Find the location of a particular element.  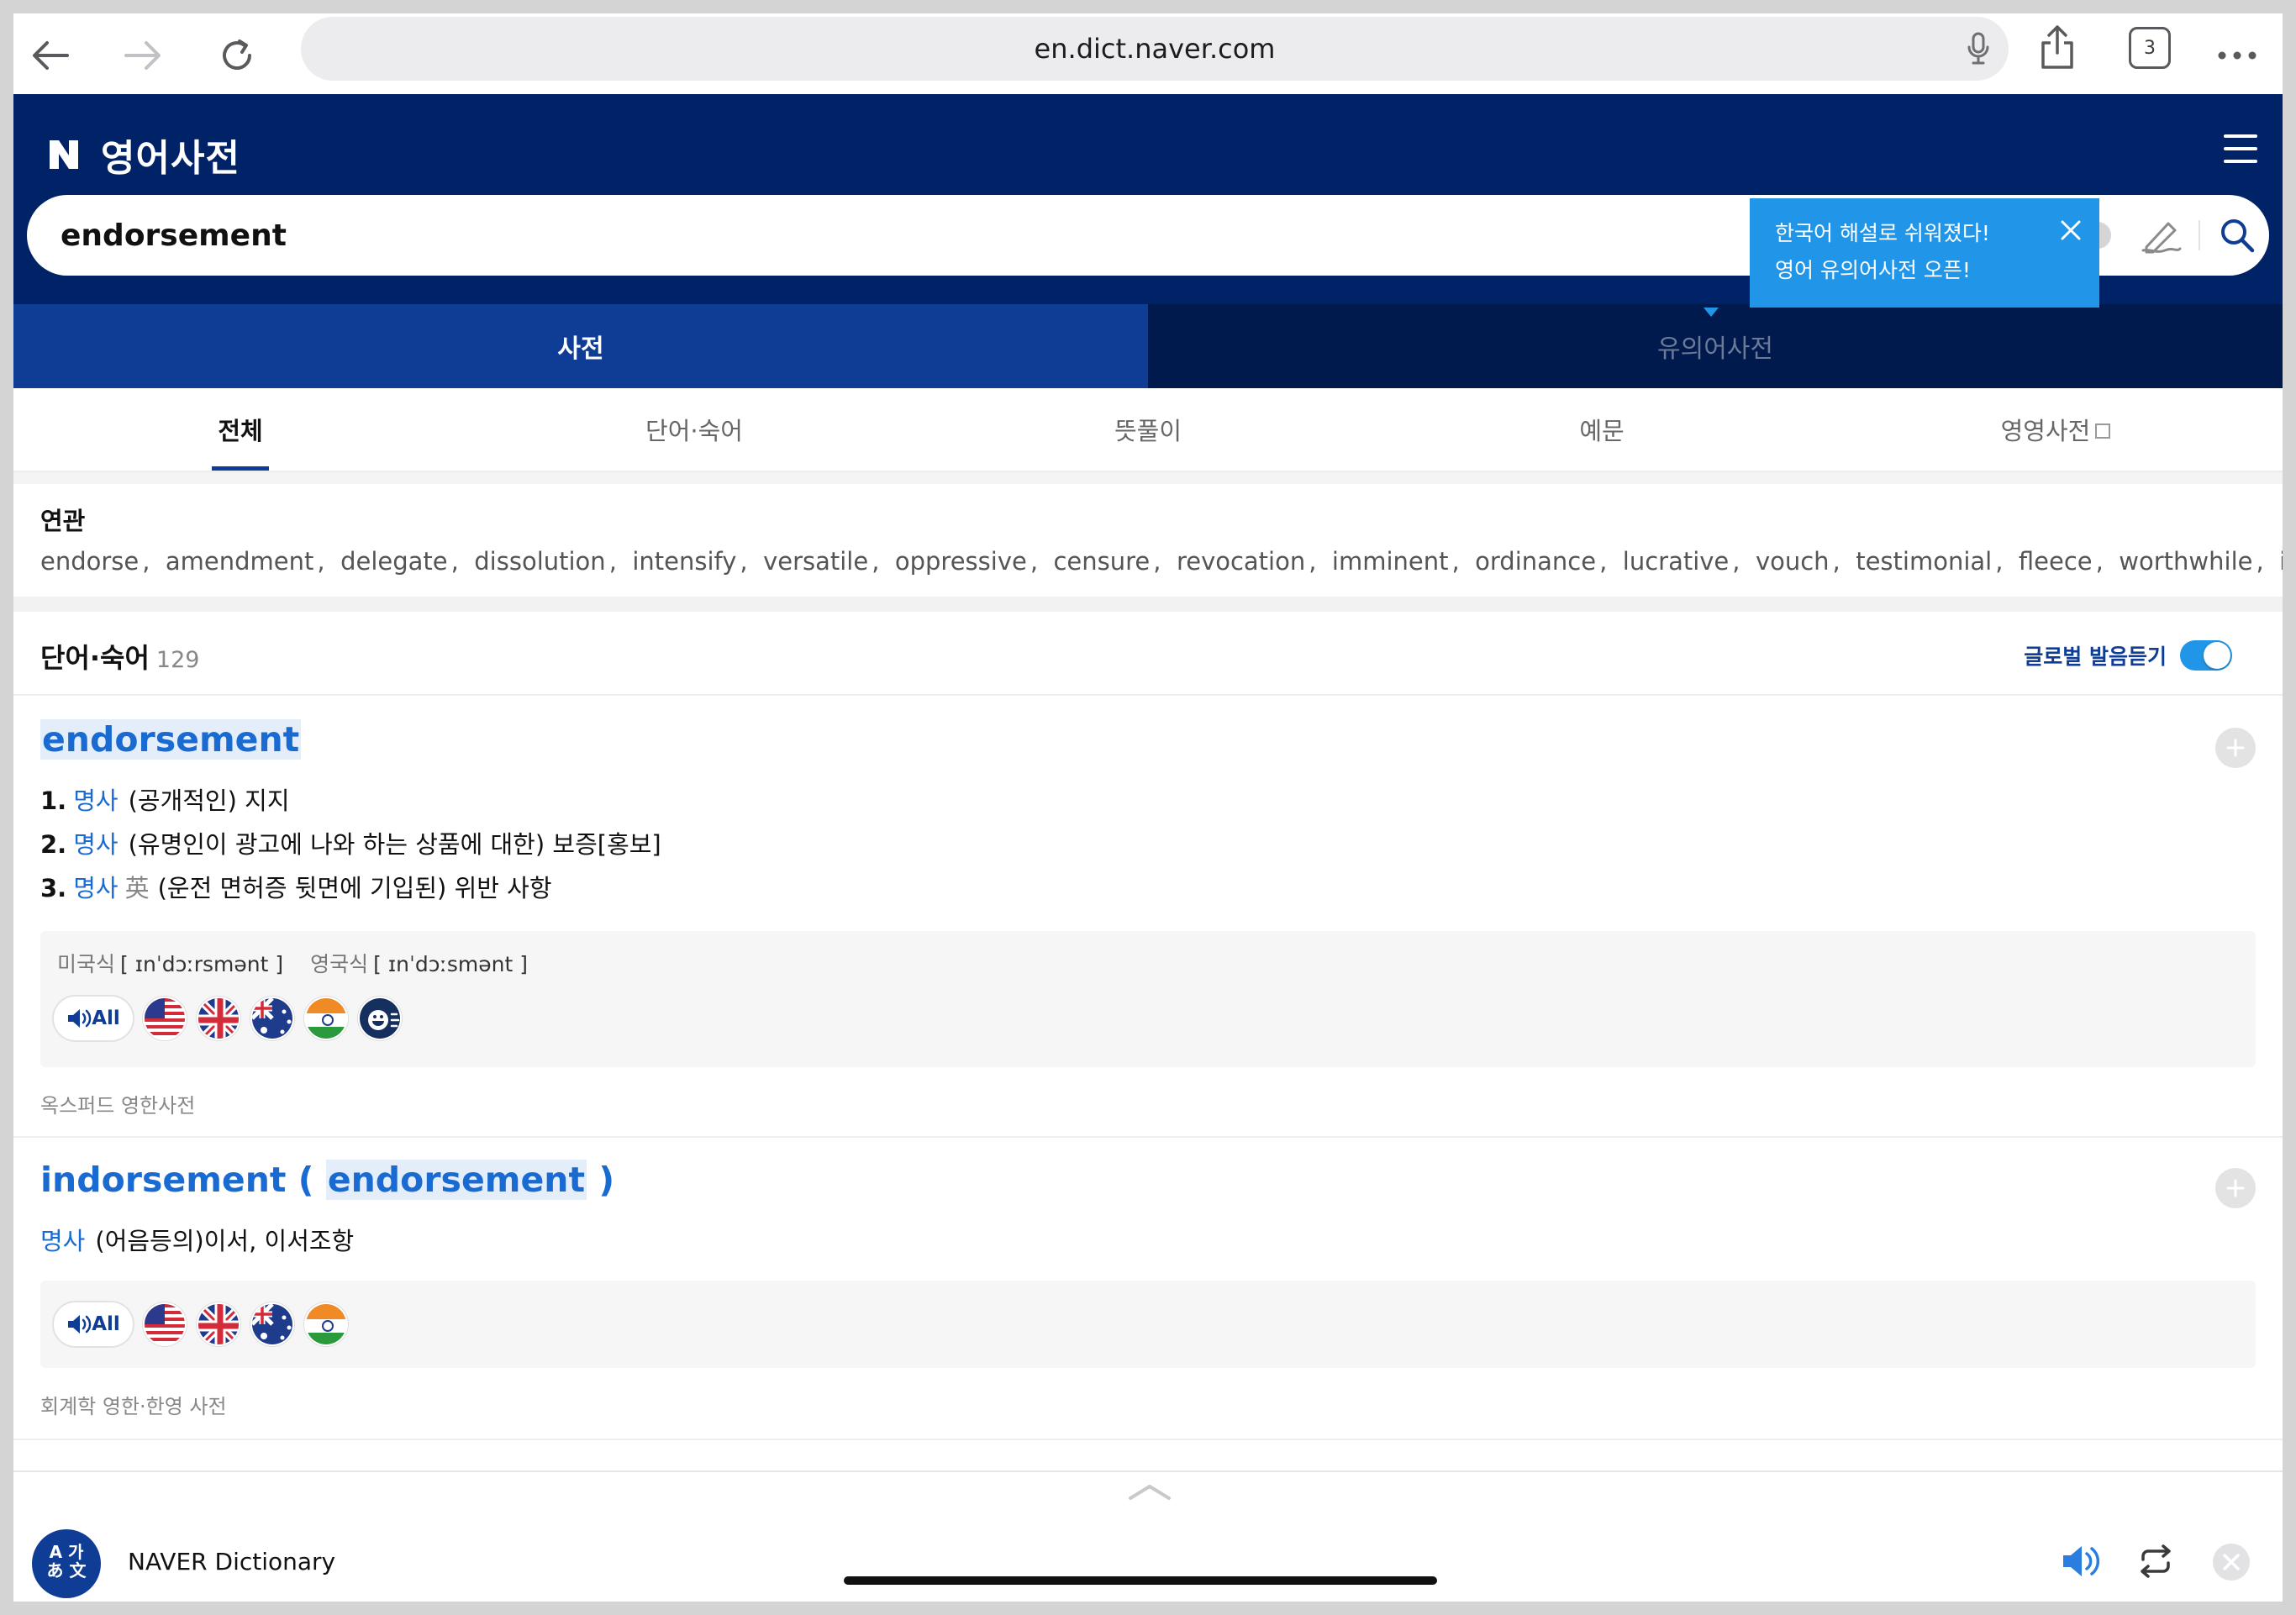

url-bar: en.dict.naver.com is located at coordinates (1155, 49).